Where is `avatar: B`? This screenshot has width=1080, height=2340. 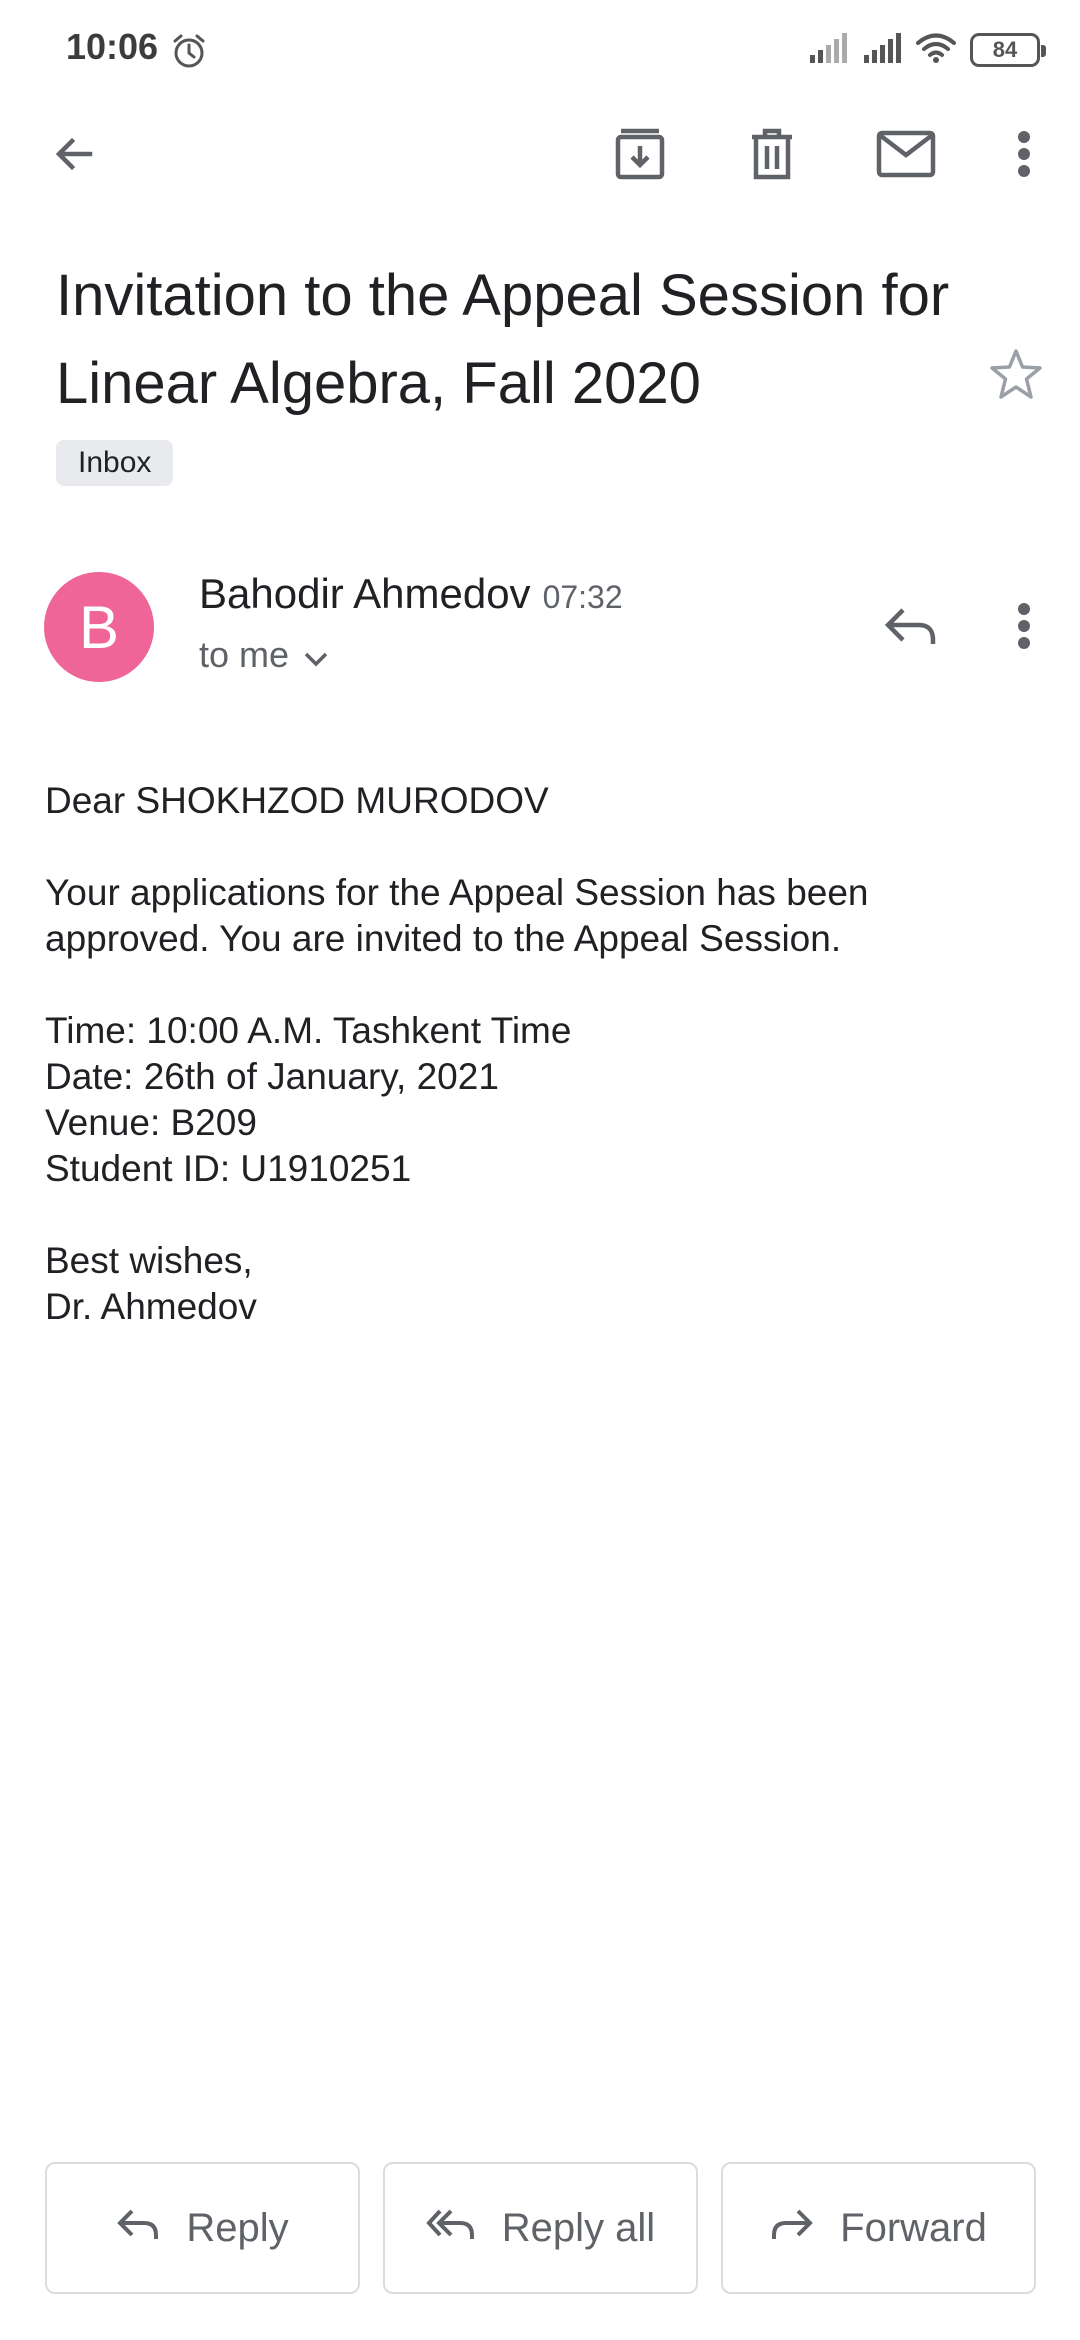
avatar: B is located at coordinates (99, 627).